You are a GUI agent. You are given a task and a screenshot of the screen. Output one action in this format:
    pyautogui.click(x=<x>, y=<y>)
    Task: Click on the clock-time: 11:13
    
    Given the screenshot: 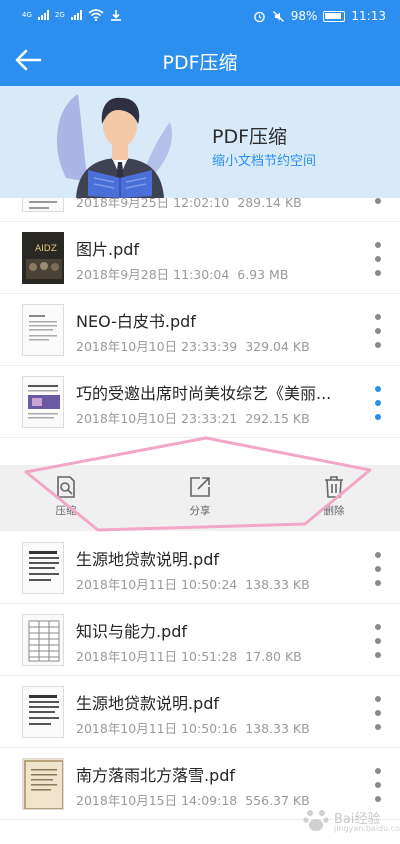 What is the action you would take?
    pyautogui.click(x=368, y=16)
    